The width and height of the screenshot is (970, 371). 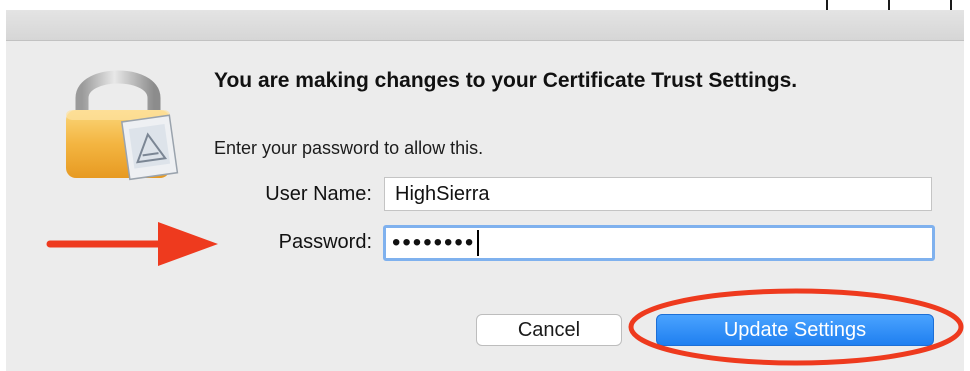 What do you see at coordinates (478, 243) in the screenshot?
I see `text-caret` at bounding box center [478, 243].